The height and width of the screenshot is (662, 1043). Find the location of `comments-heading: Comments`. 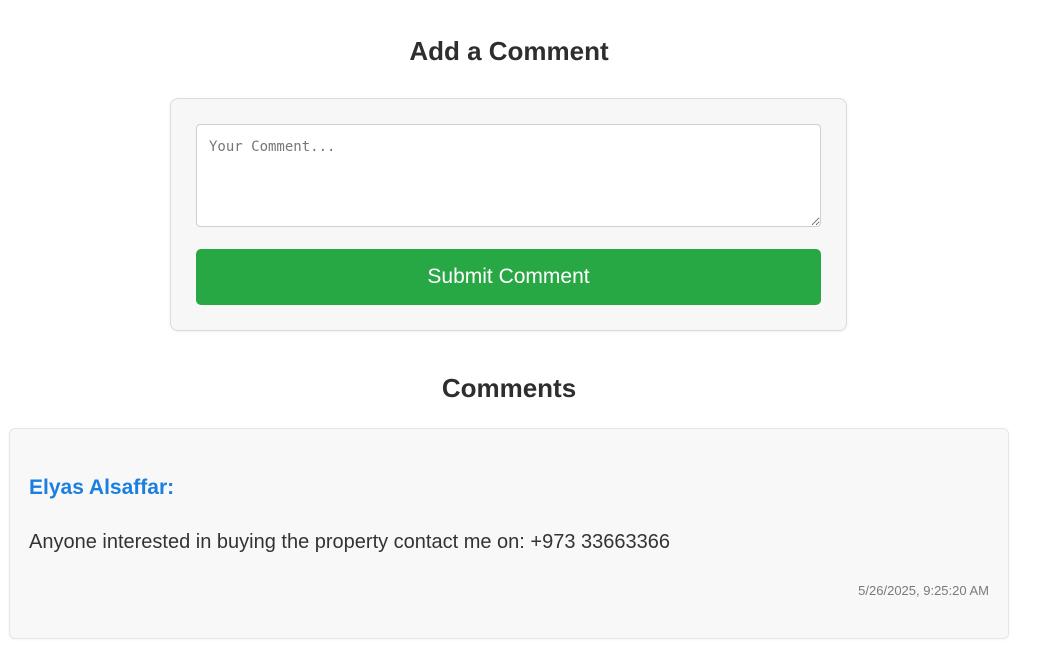

comments-heading: Comments is located at coordinates (509, 388).